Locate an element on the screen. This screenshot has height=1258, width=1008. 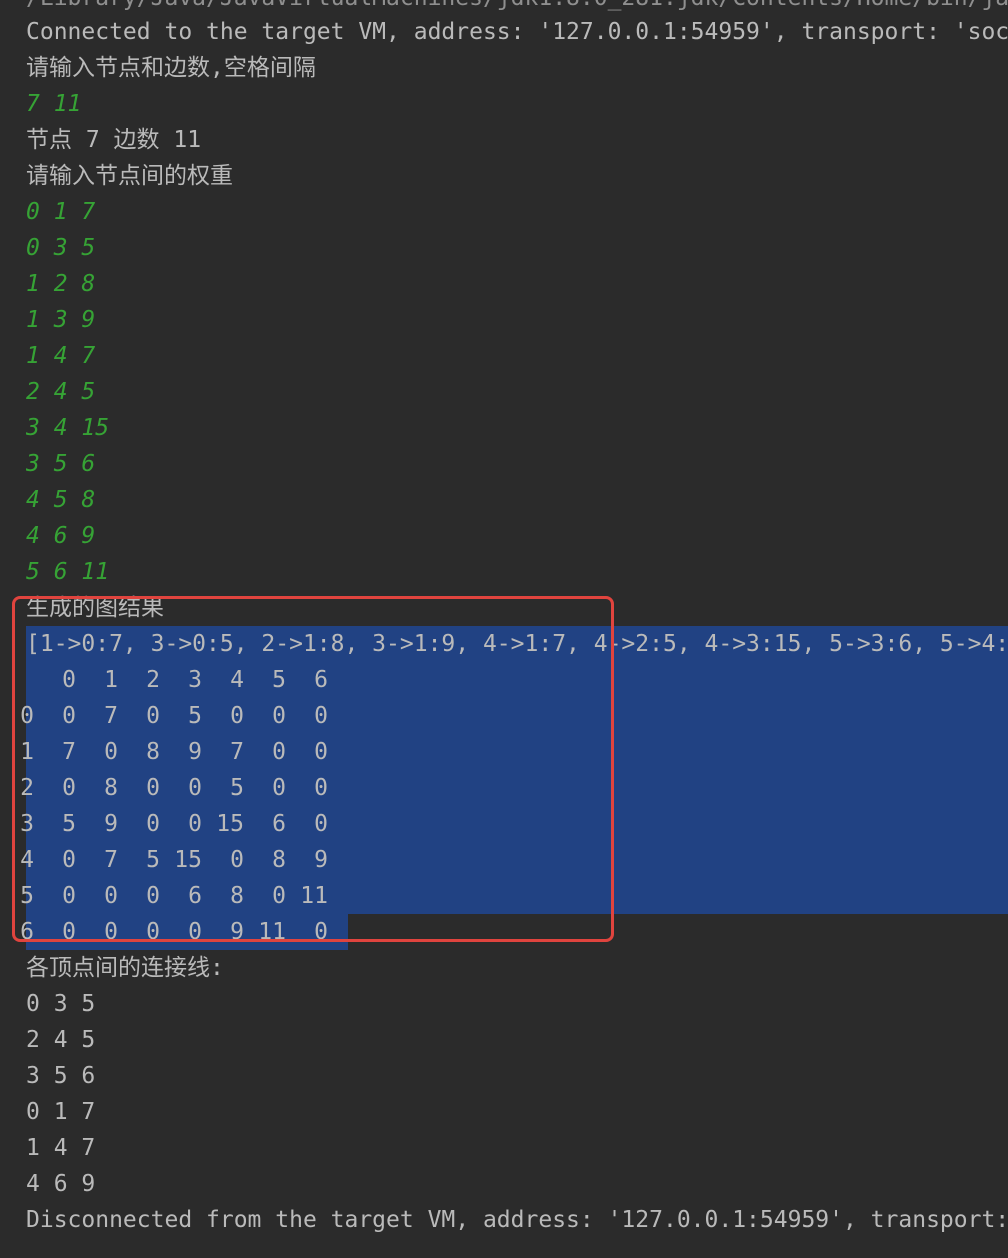
user-input-weight-line: 2 4 5 is located at coordinates (61, 392).